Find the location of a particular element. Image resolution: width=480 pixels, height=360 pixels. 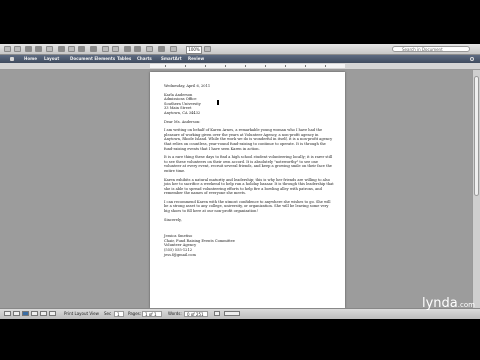

track-changes-icon is located at coordinates (232, 313).